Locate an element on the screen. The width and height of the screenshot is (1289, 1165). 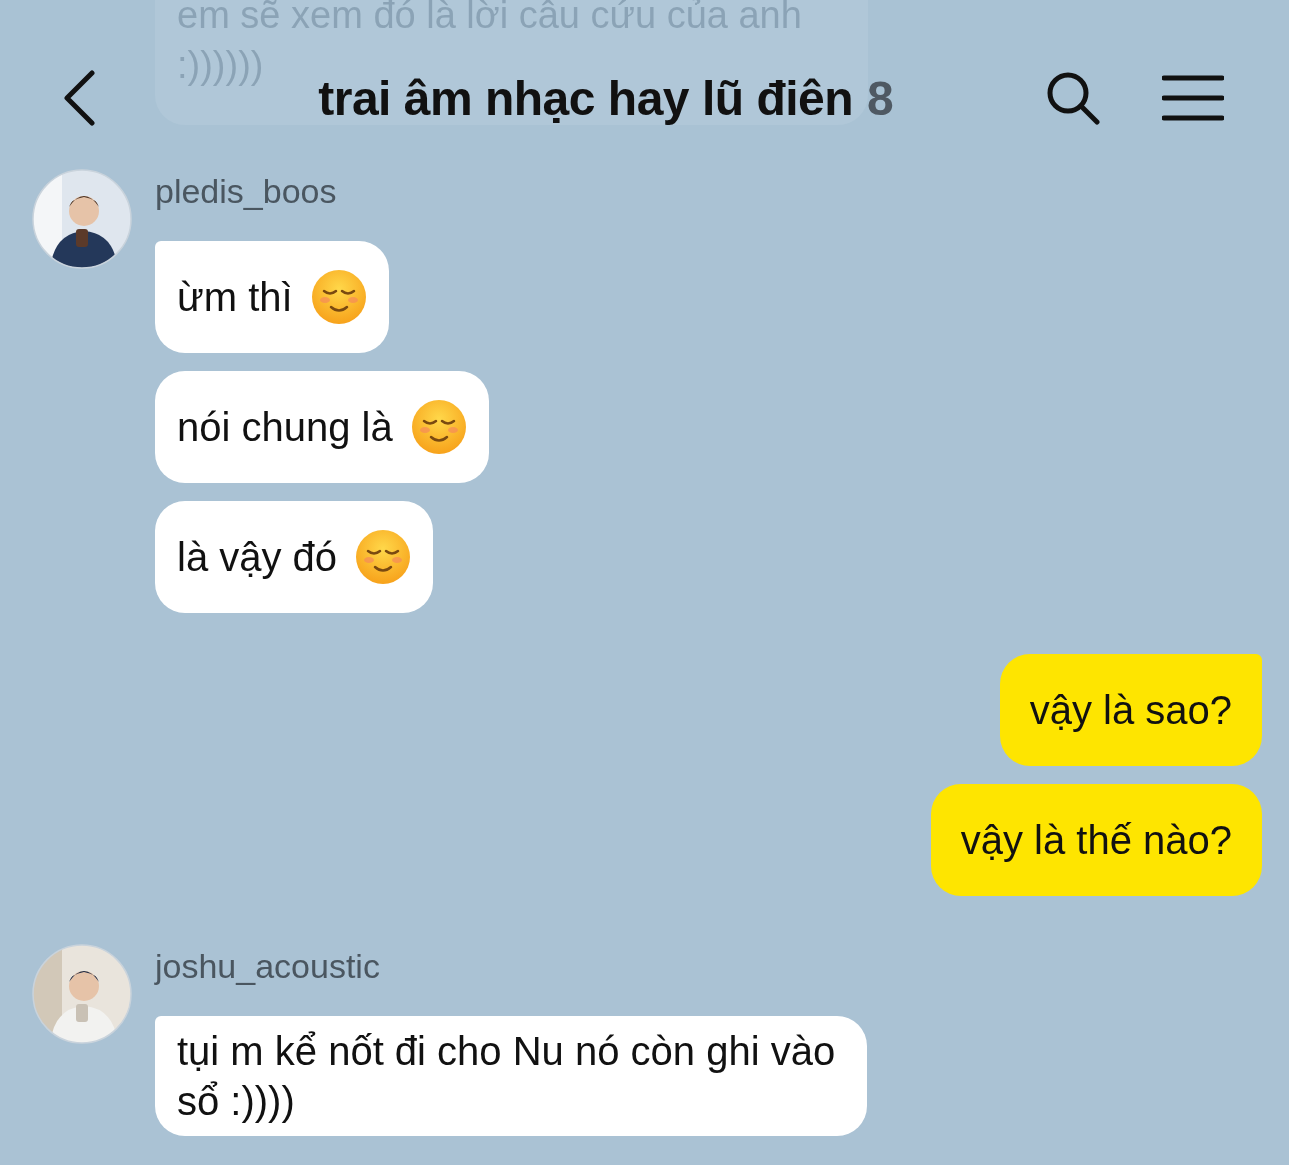
message-text: vậy là thế nào? is located at coordinates (1096, 840).